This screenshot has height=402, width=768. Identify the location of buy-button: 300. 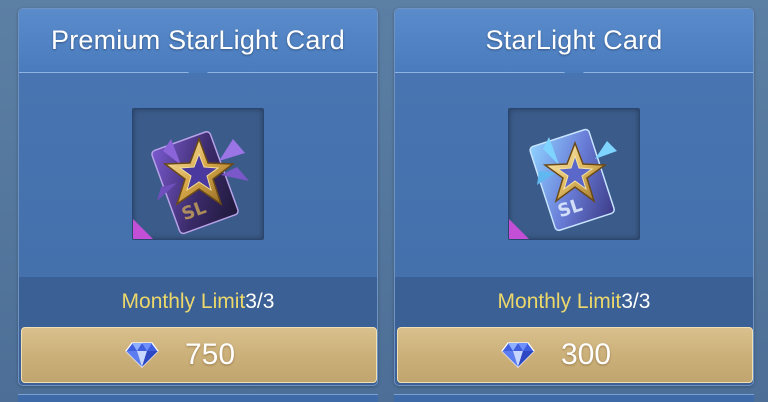
(575, 355).